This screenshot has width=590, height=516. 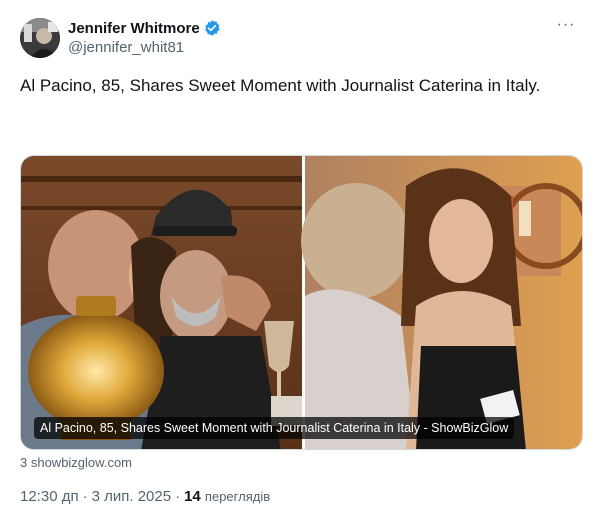 What do you see at coordinates (131, 496) in the screenshot?
I see `tweet-date: 3 лип. 2025` at bounding box center [131, 496].